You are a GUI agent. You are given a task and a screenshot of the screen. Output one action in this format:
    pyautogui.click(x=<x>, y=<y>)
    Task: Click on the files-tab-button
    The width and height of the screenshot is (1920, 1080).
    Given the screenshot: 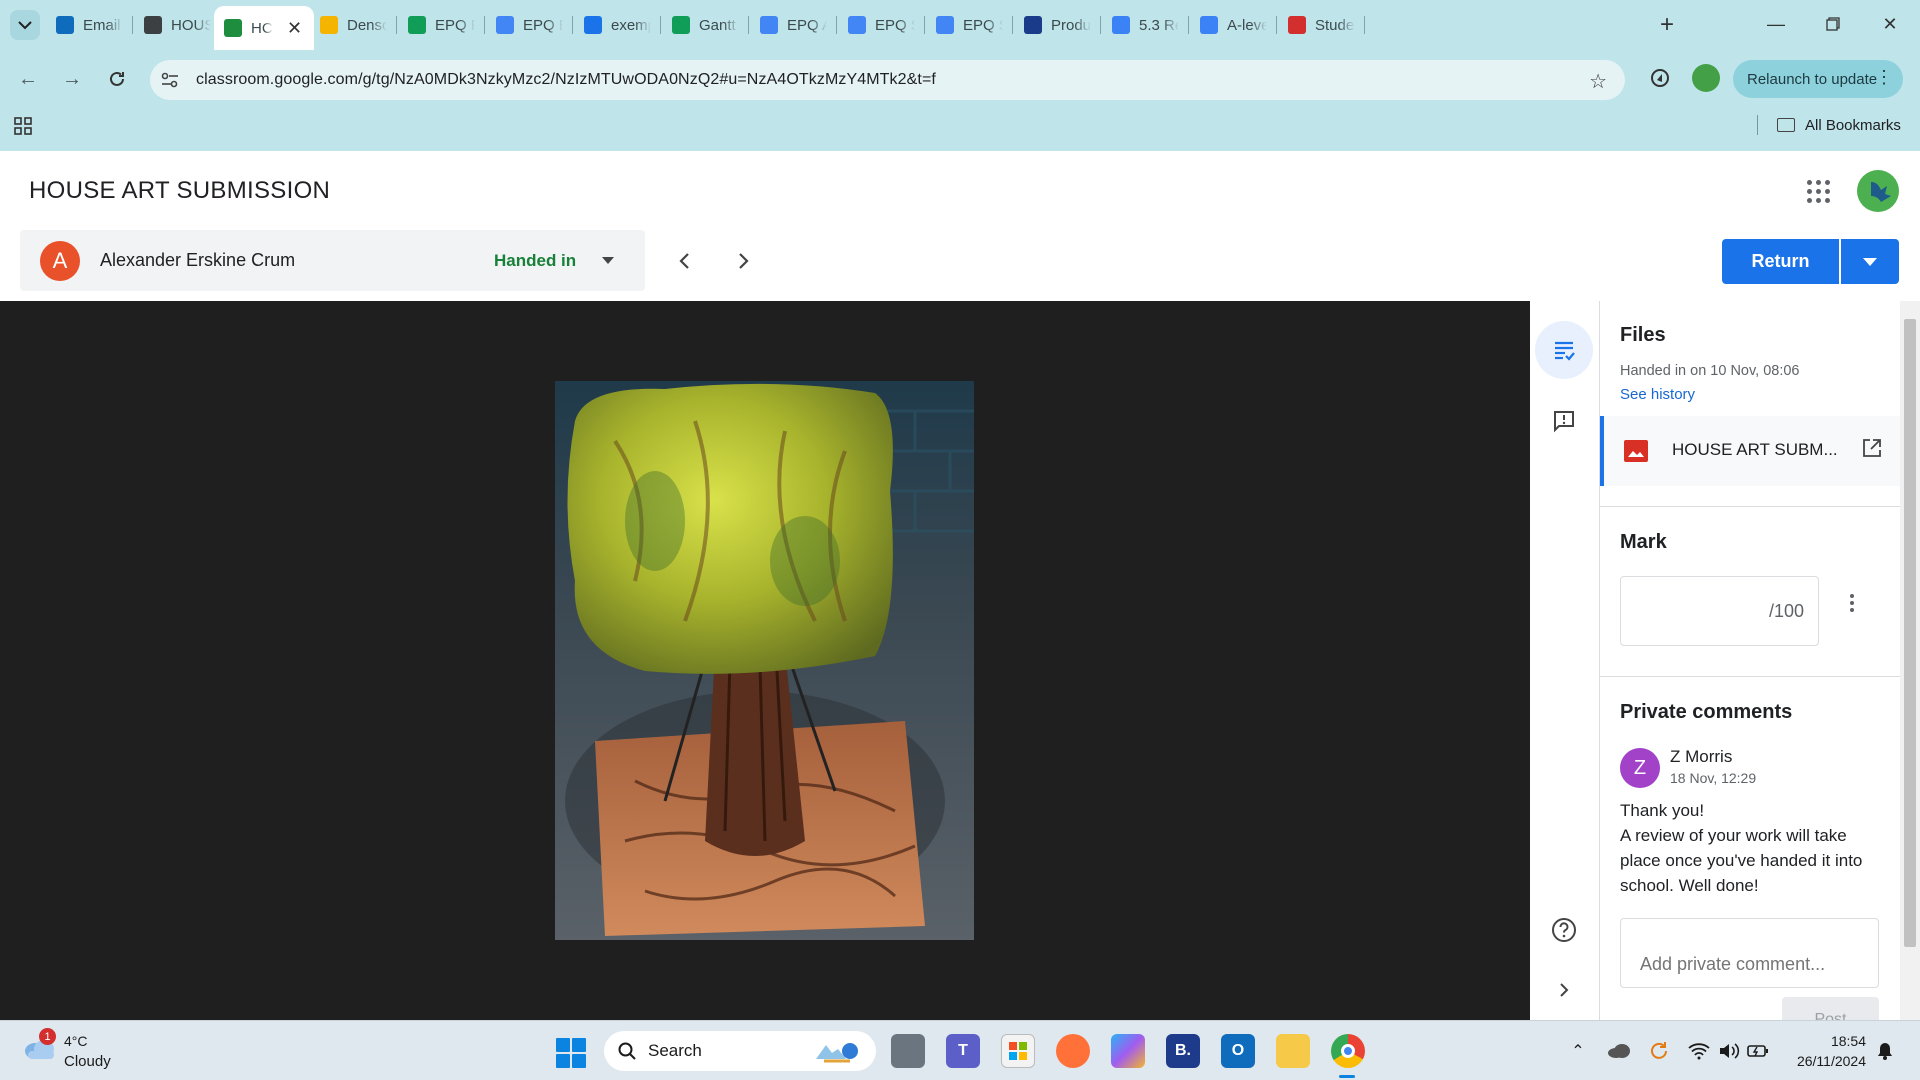 What is the action you would take?
    pyautogui.click(x=1564, y=350)
    